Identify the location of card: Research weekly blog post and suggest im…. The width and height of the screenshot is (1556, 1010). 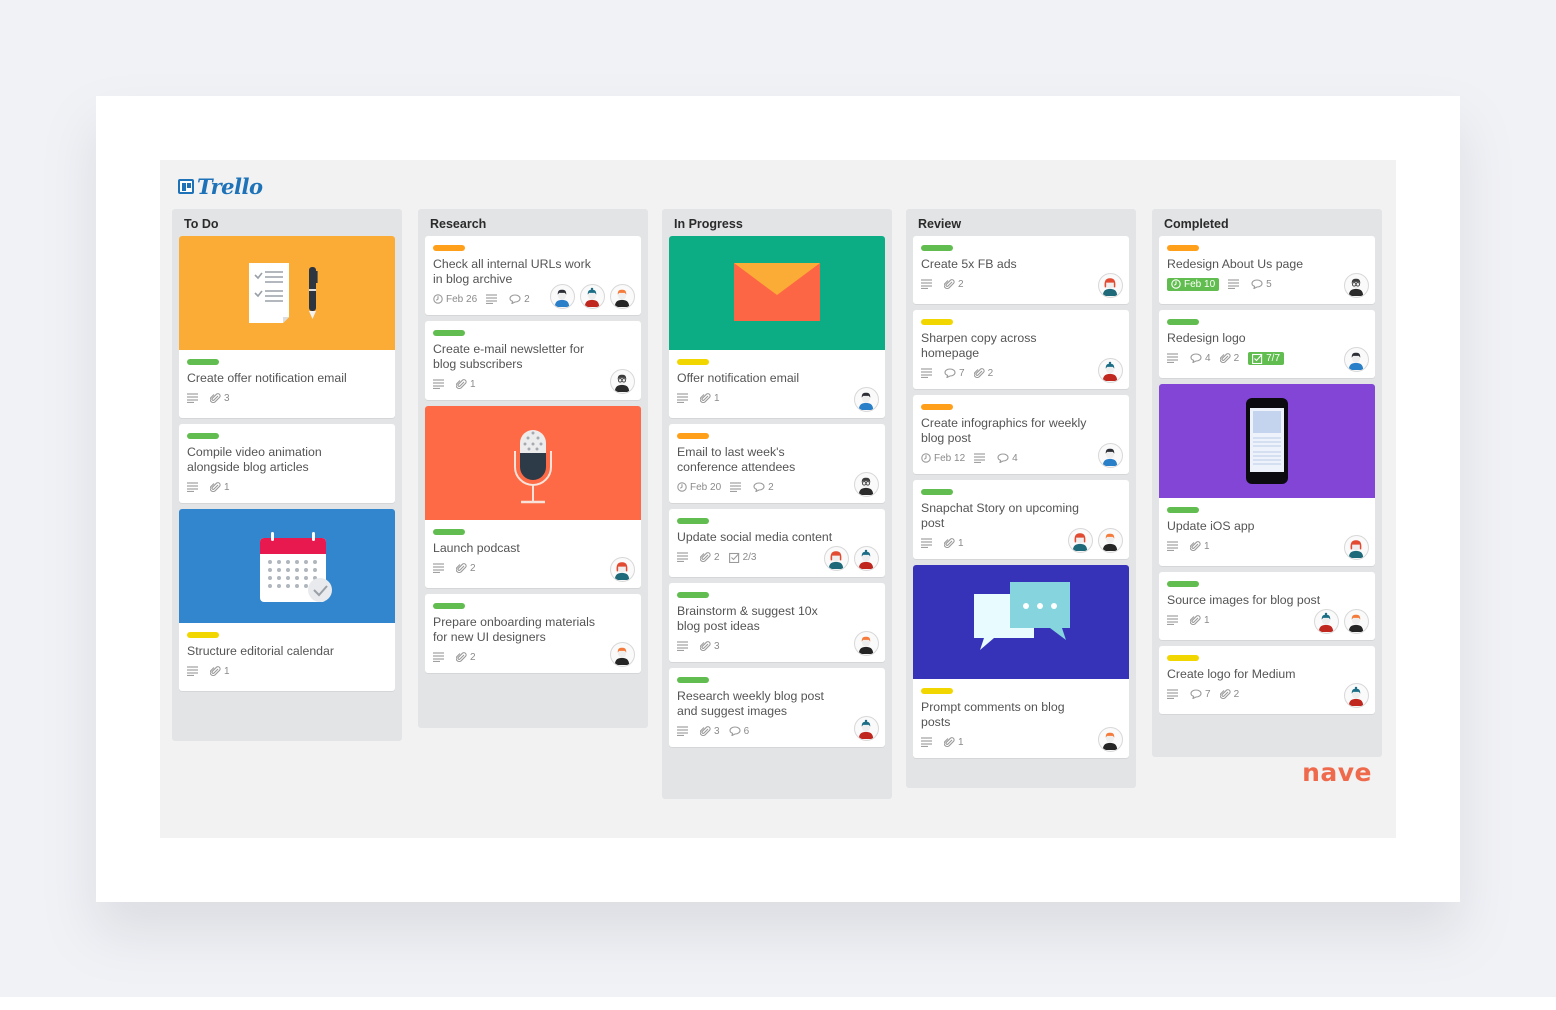
(777, 707).